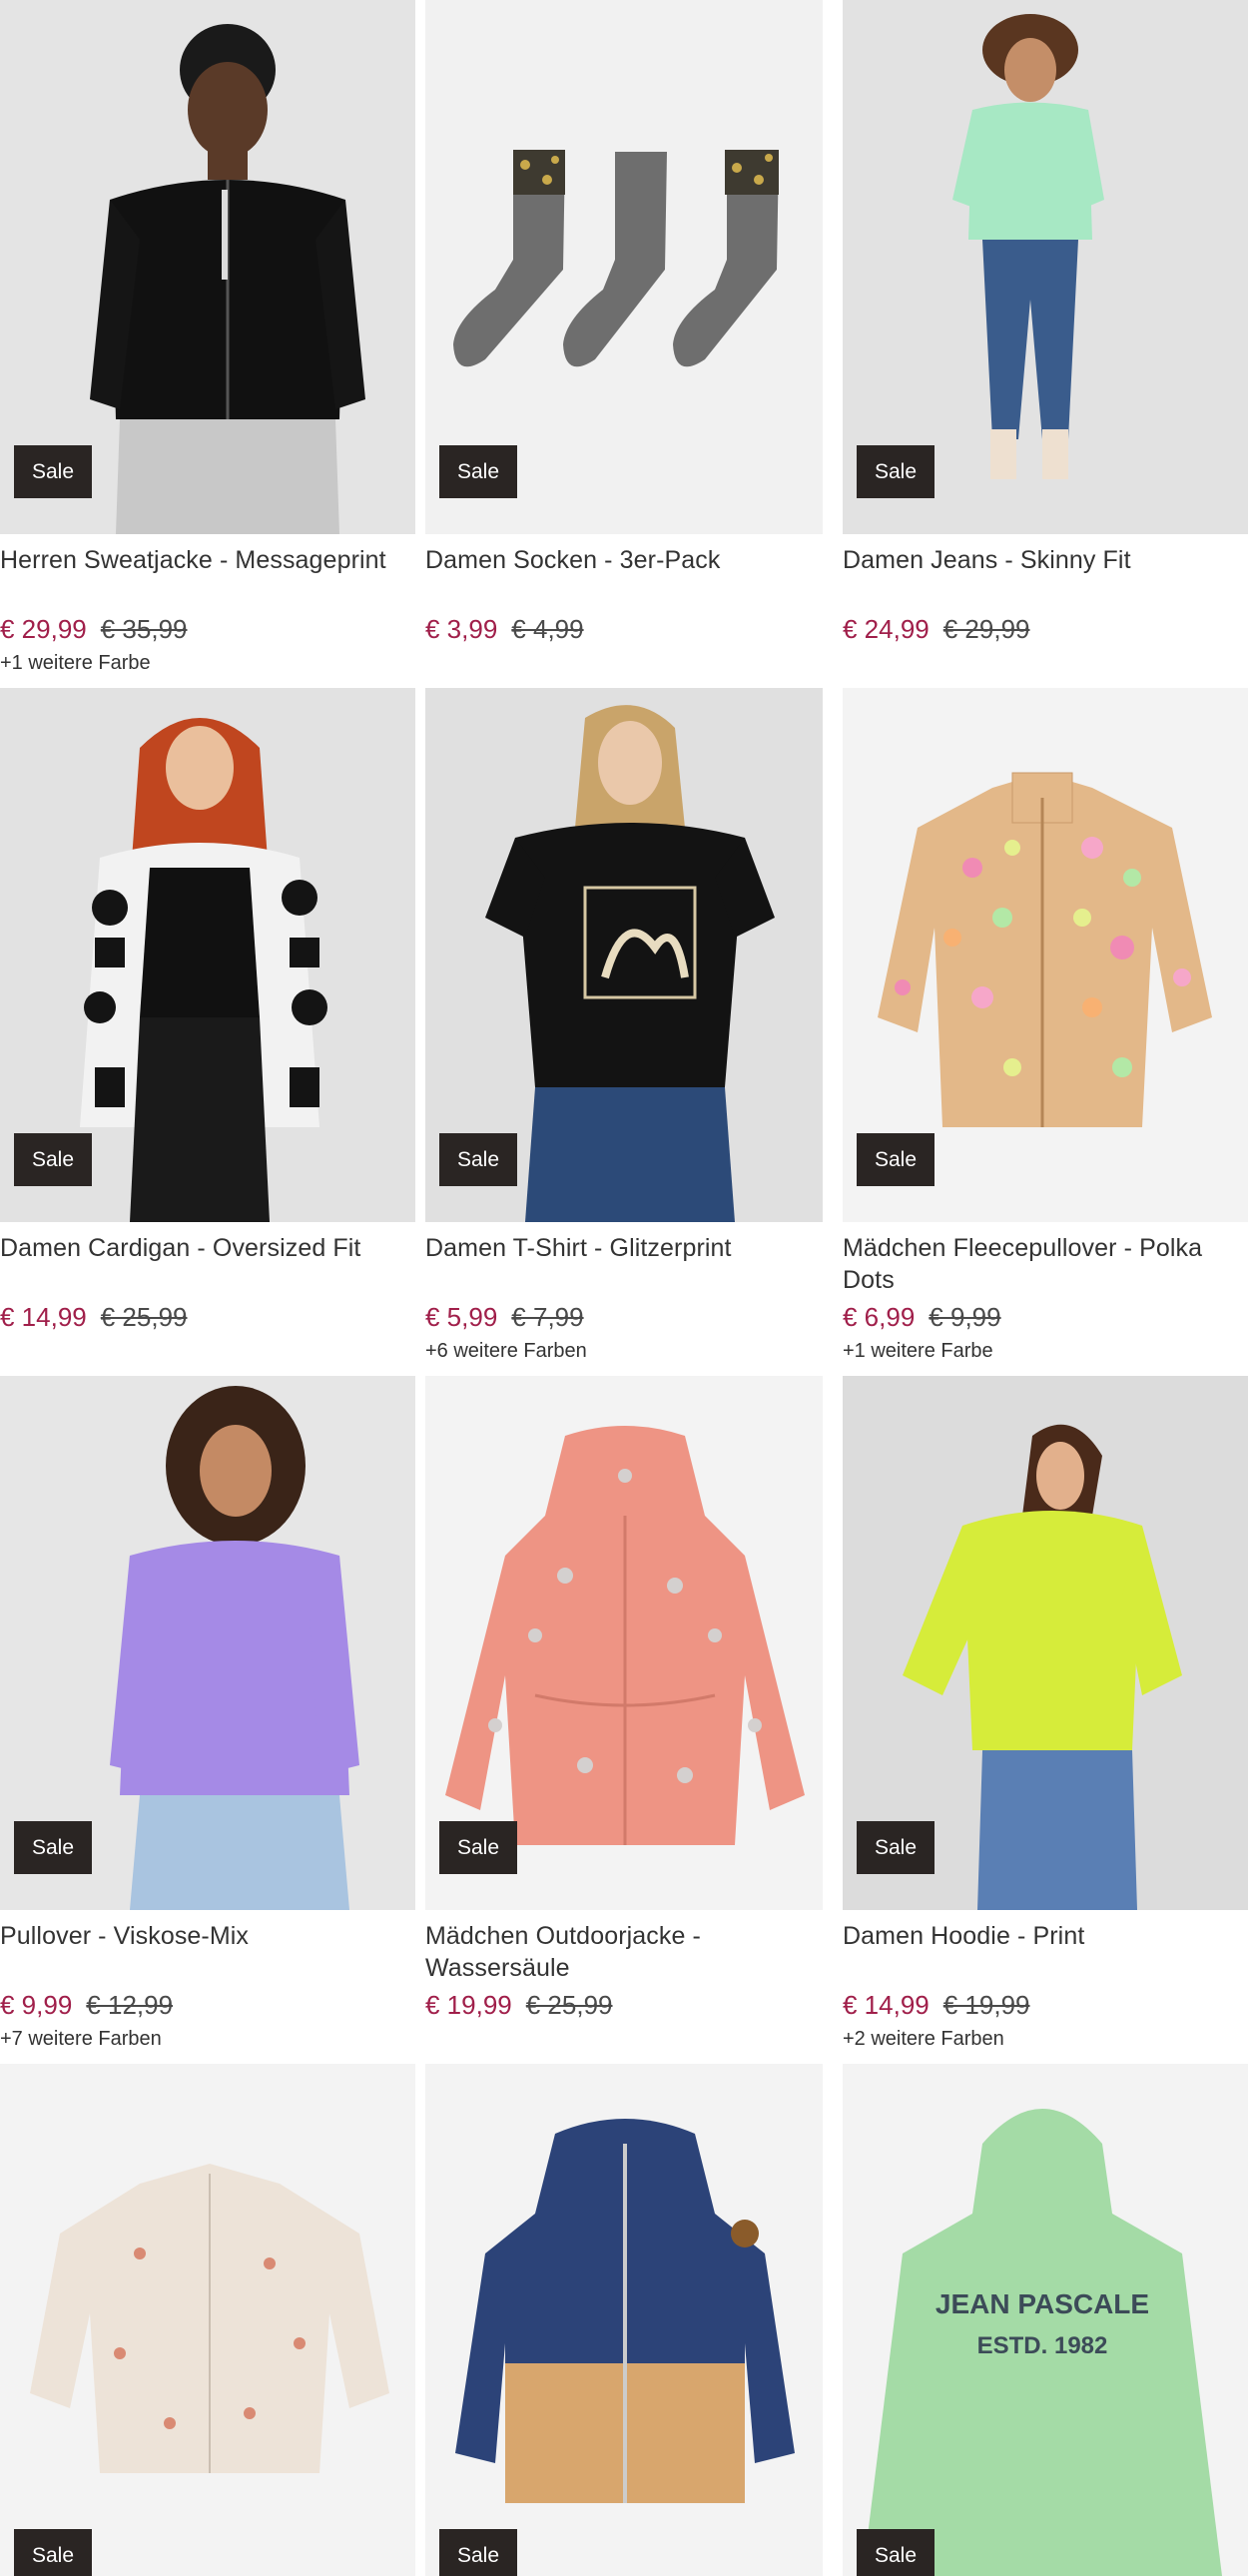 The image size is (1248, 2576). What do you see at coordinates (1045, 1317) in the screenshot?
I see `price-row: € 6,99 € 9,99` at bounding box center [1045, 1317].